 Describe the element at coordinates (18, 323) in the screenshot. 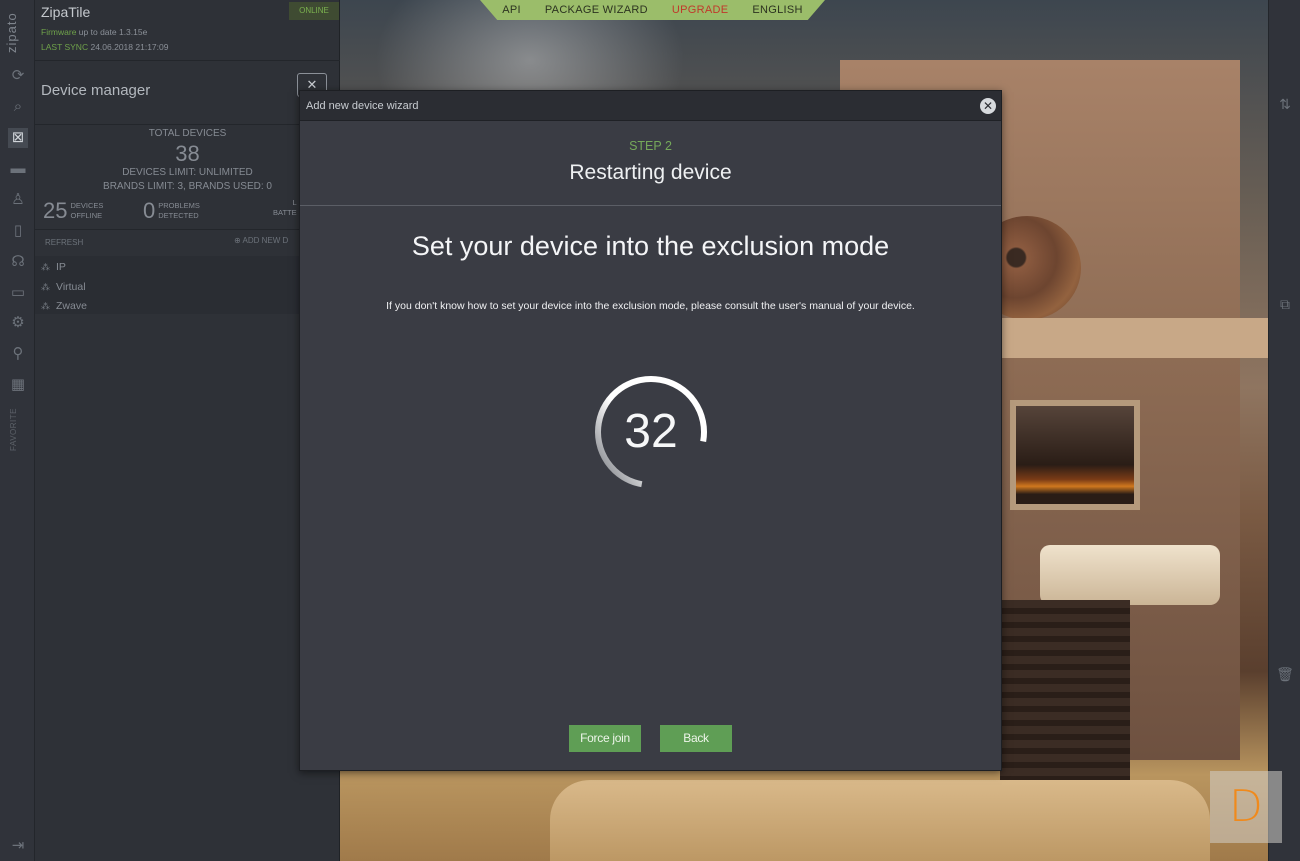

I see `settings-icon: ⚙` at that location.